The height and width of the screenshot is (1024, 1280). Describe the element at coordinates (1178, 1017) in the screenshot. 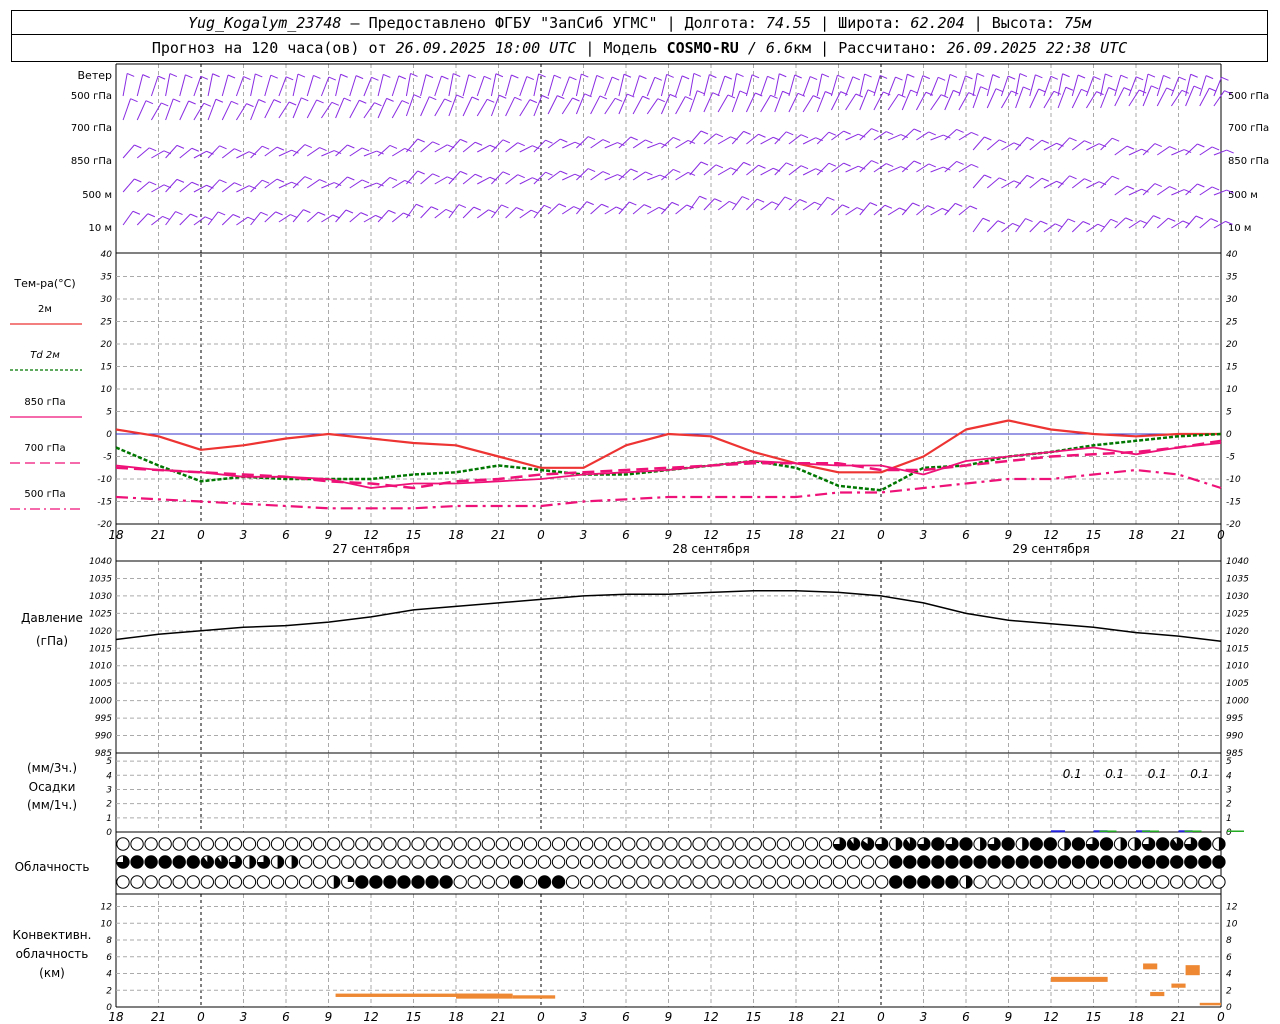

I see `hour-label-bottom: 21` at that location.